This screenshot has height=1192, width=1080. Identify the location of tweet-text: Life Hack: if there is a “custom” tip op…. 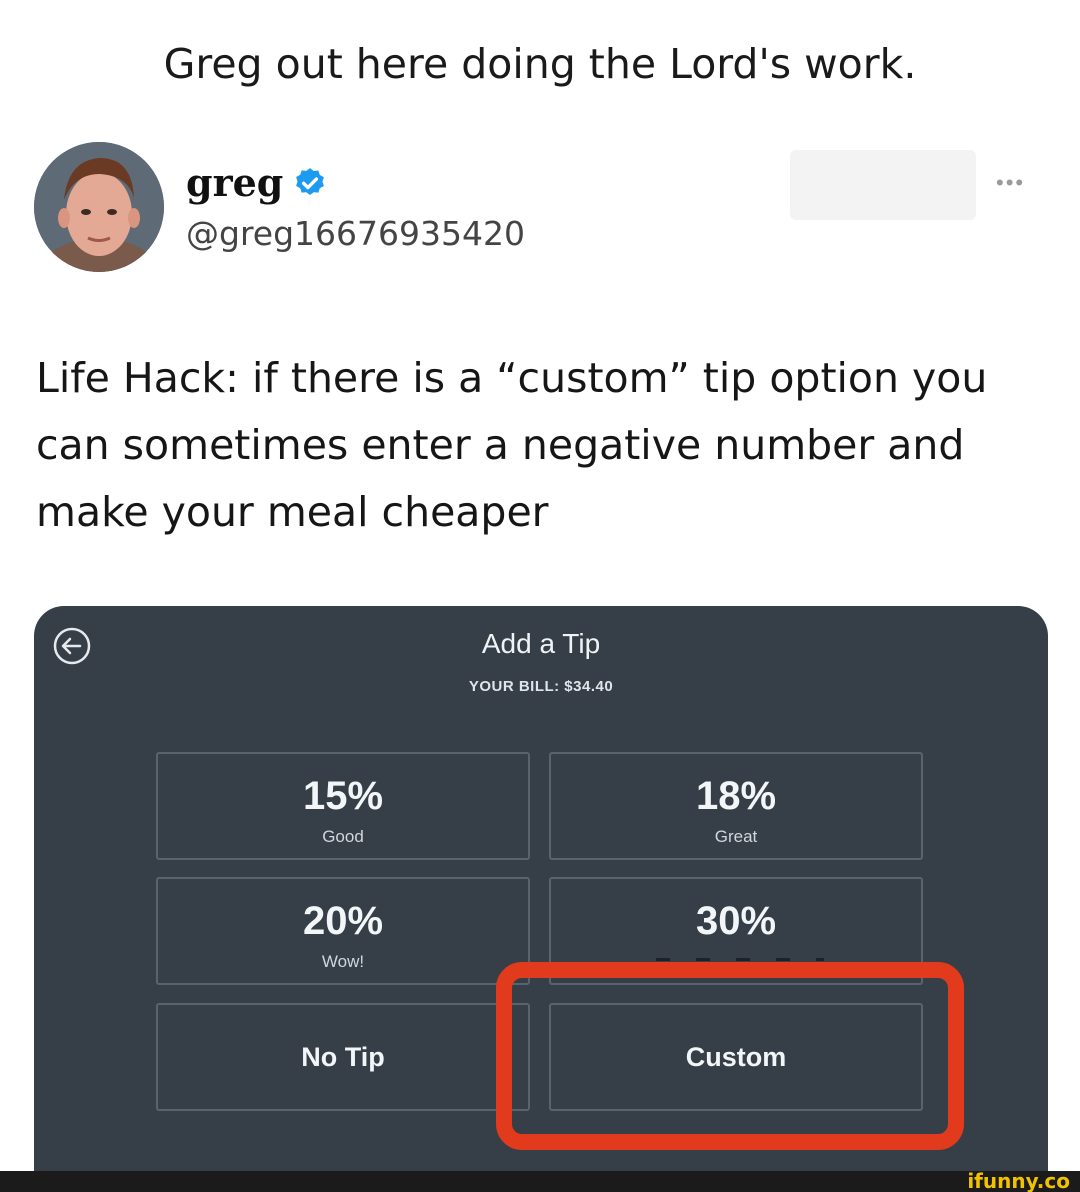
(512, 445).